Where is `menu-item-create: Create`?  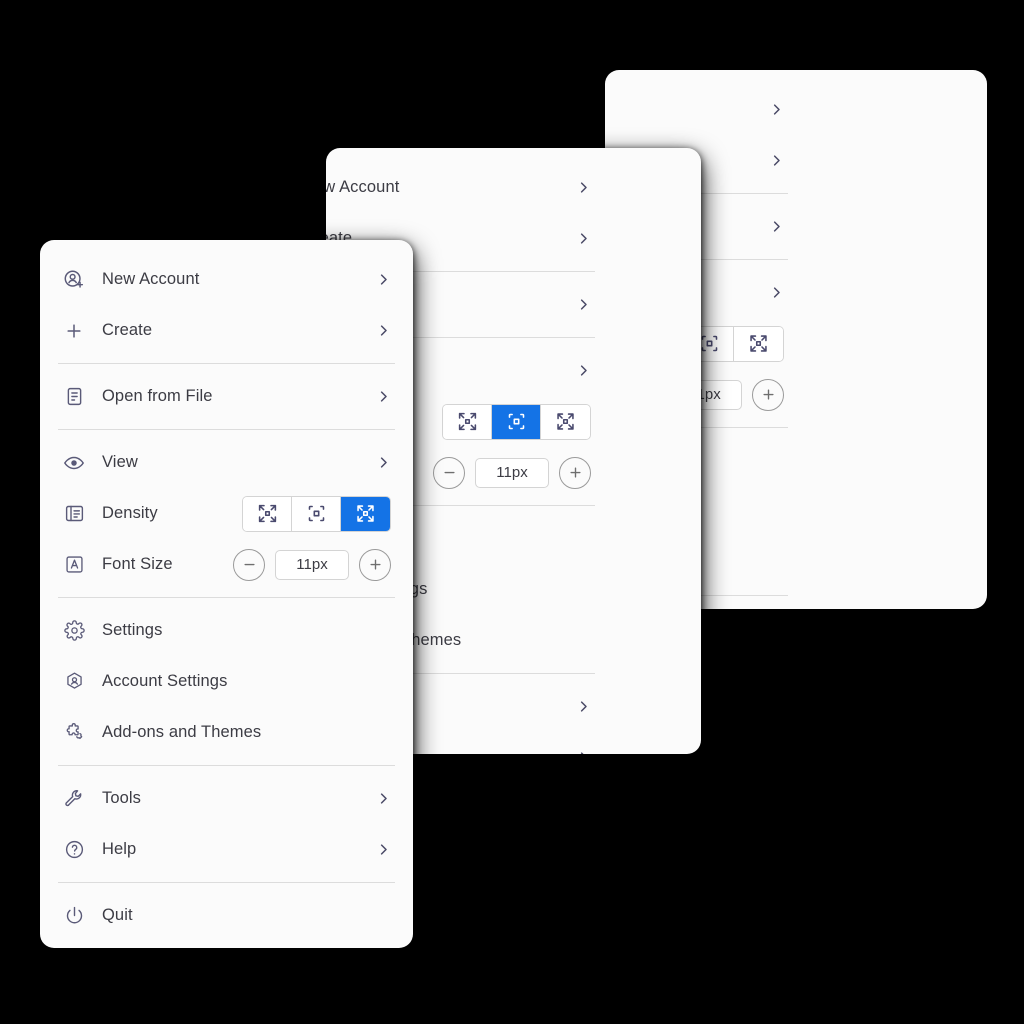
menu-item-create: Create is located at coordinates (226, 330).